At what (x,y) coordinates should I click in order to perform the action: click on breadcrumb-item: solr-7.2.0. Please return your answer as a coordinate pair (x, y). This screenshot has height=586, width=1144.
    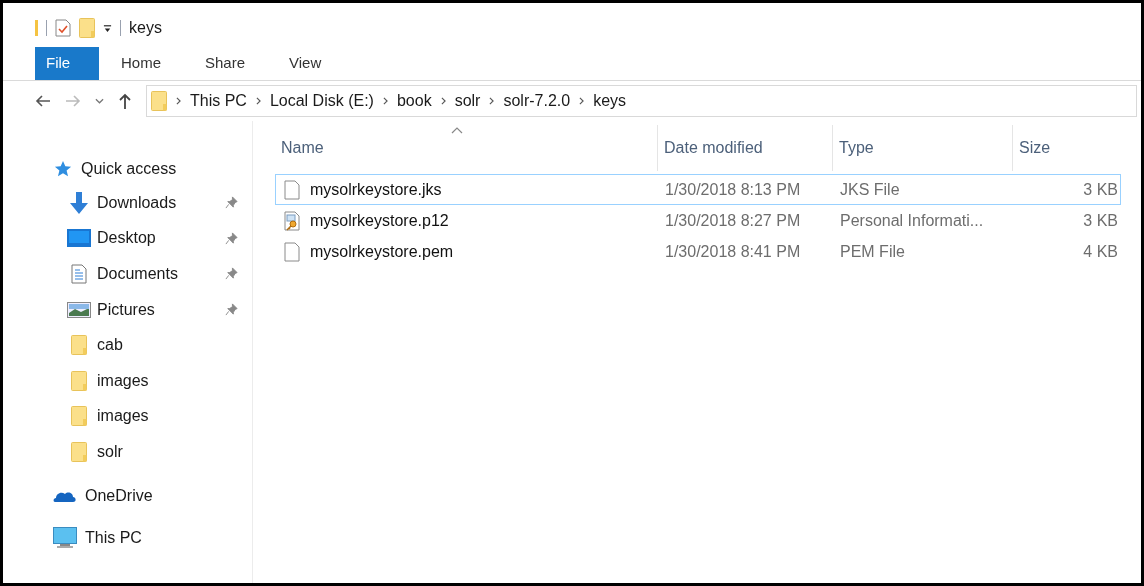
    Looking at the image, I should click on (537, 101).